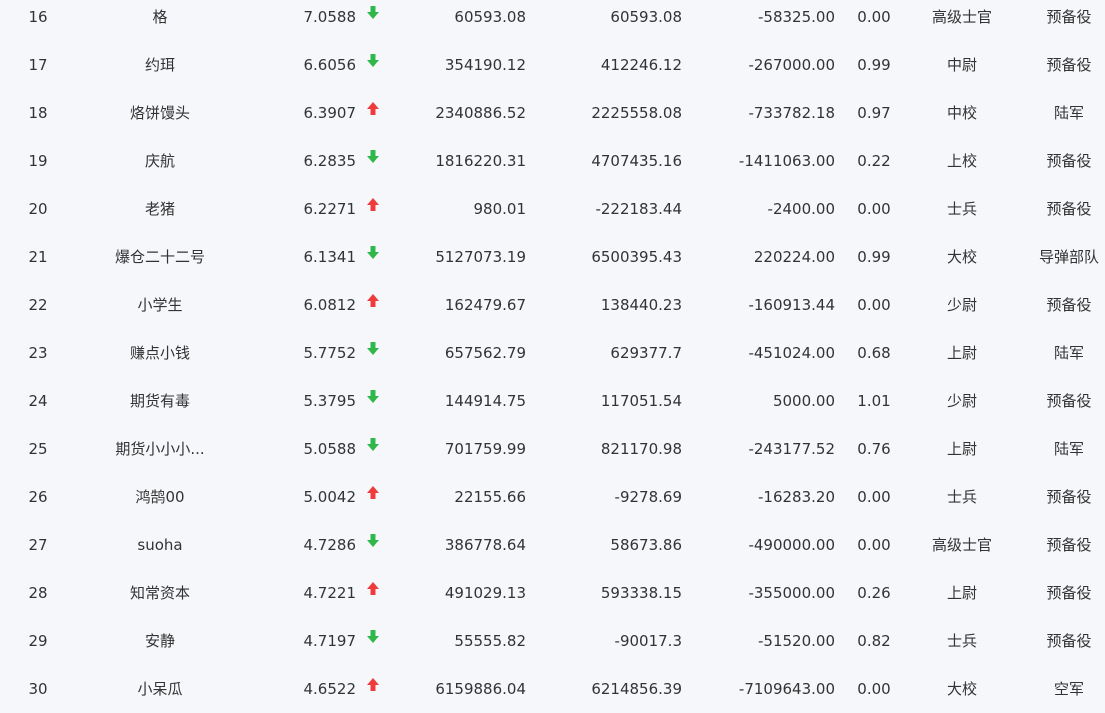 The image size is (1105, 713). I want to click on ratio-cell: 0.26, so click(874, 593).